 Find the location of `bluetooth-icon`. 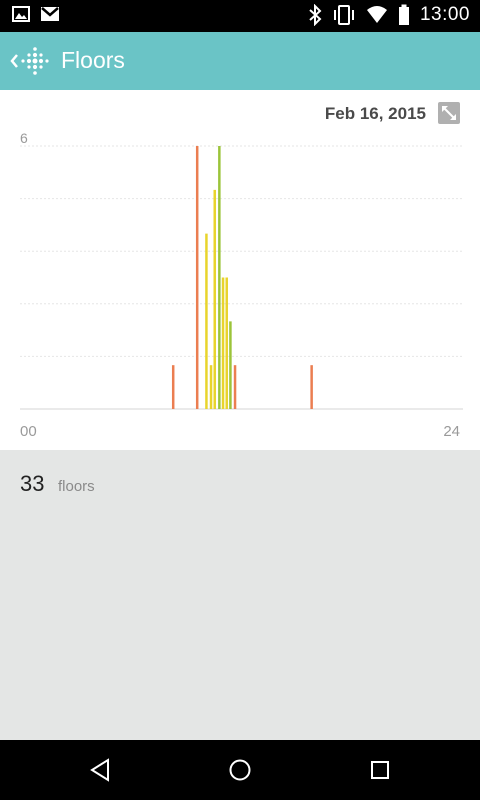

bluetooth-icon is located at coordinates (315, 15).